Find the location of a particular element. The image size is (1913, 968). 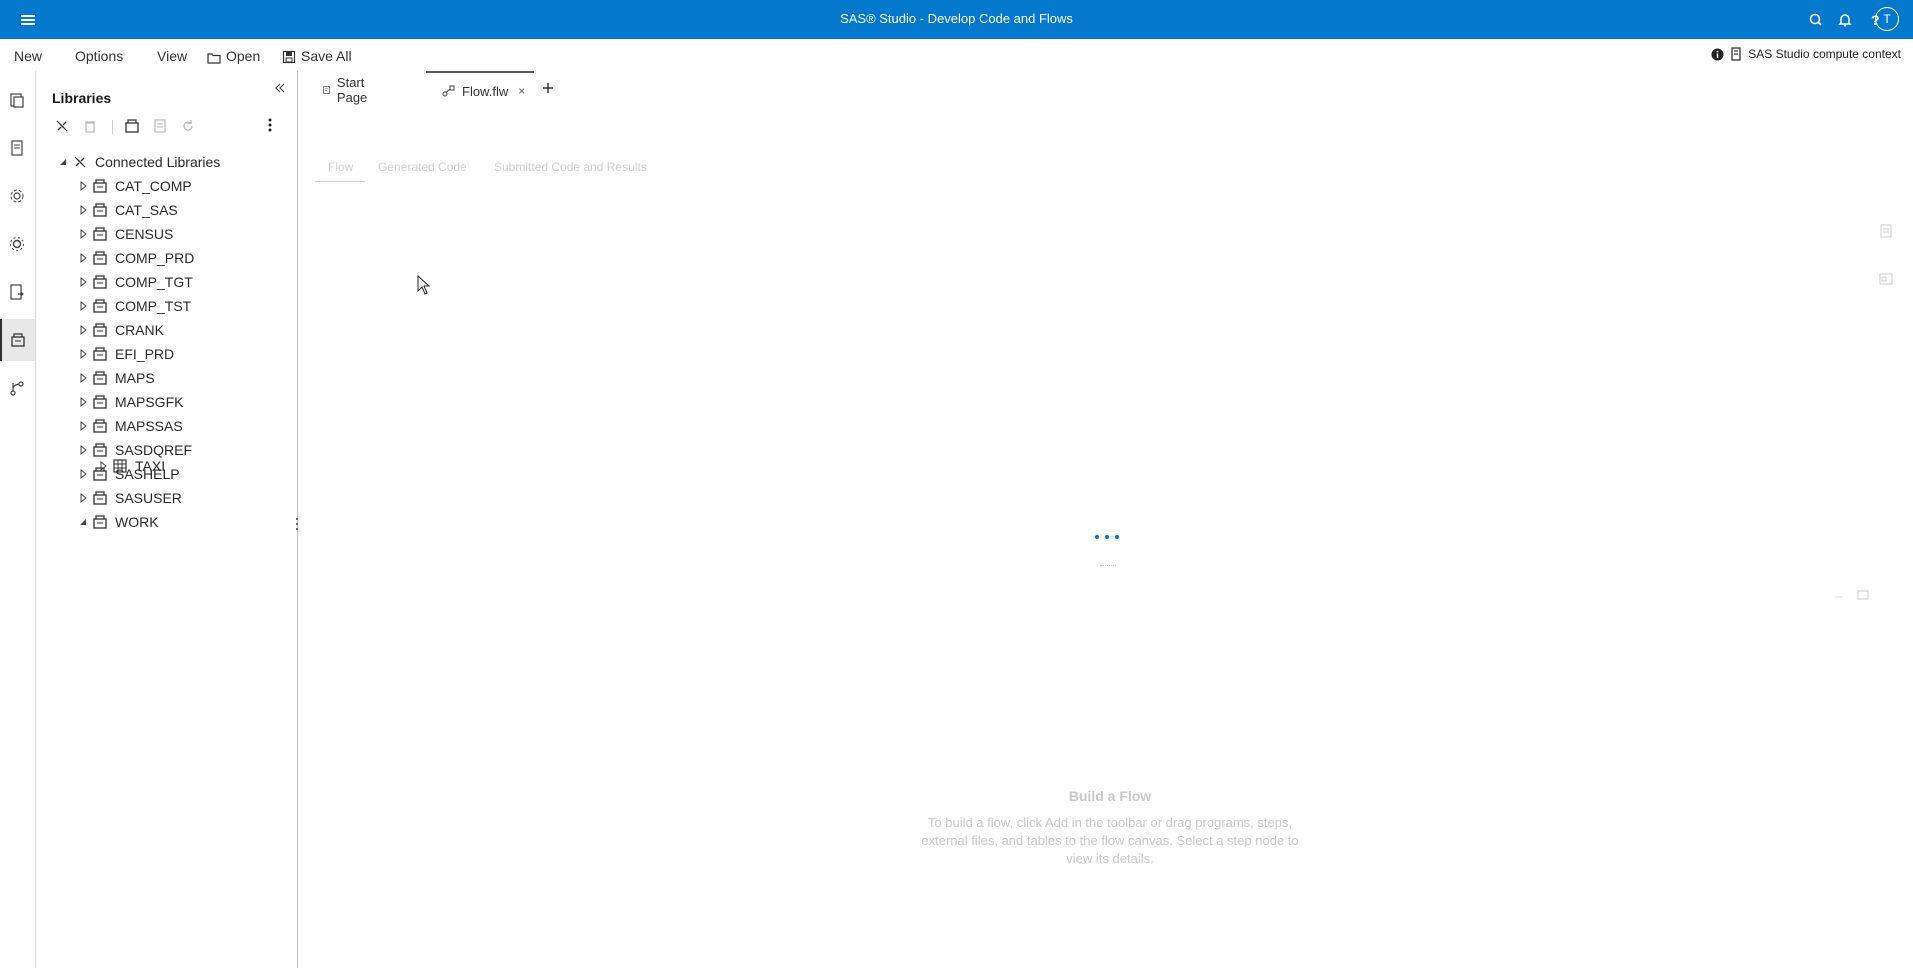

mouse-cursor-icon is located at coordinates (424, 285).